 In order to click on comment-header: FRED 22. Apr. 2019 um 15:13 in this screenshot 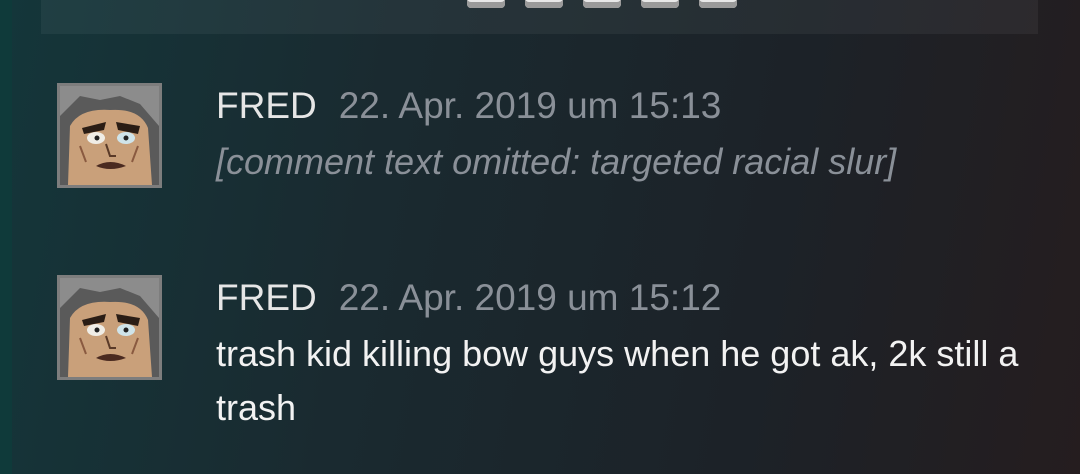, I will do `click(636, 106)`.